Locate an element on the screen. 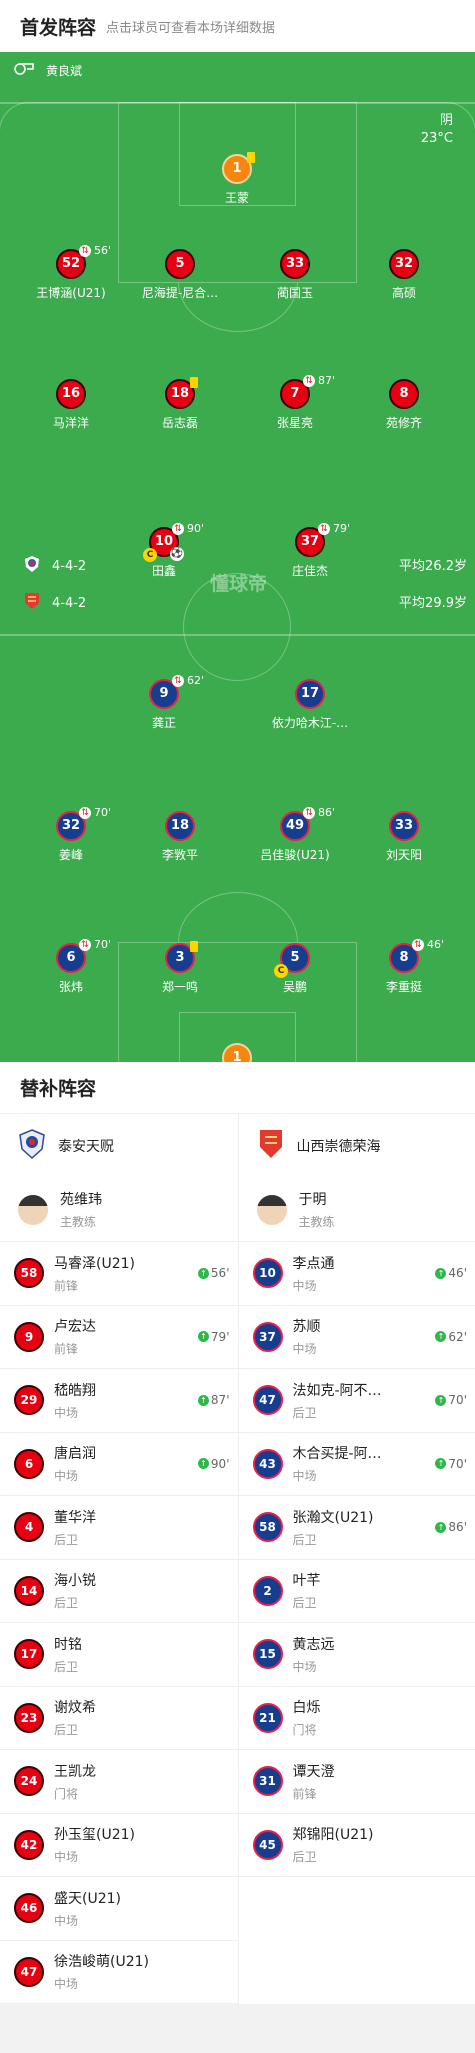 Image resolution: width=475 pixels, height=2053 pixels. bench-player-row: 23 谢炆希 后卫 is located at coordinates (119, 1718).